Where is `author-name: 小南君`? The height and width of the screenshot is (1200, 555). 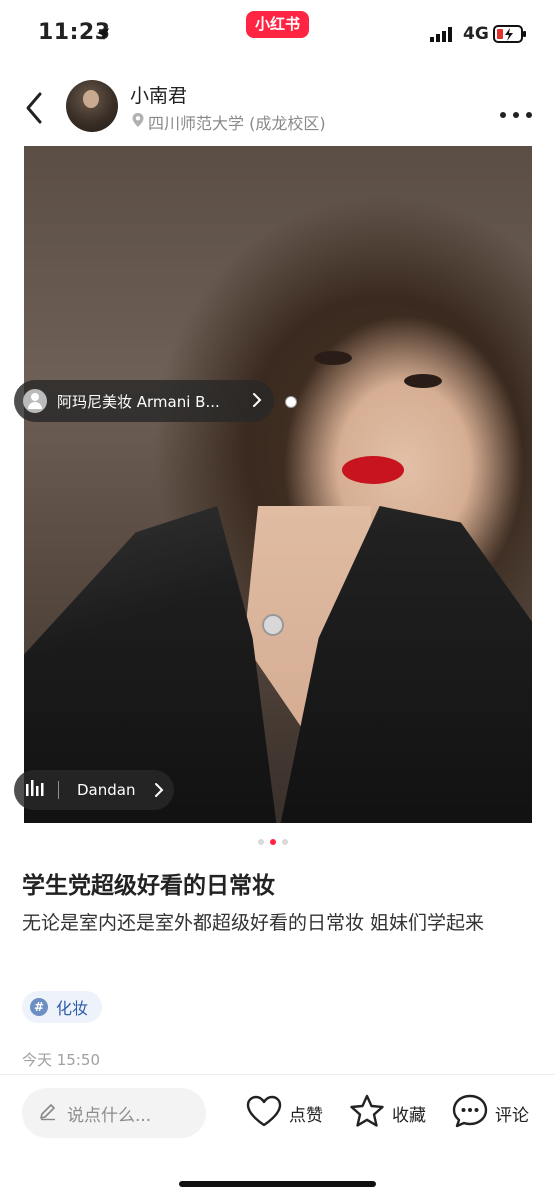 author-name: 小南君 is located at coordinates (158, 94).